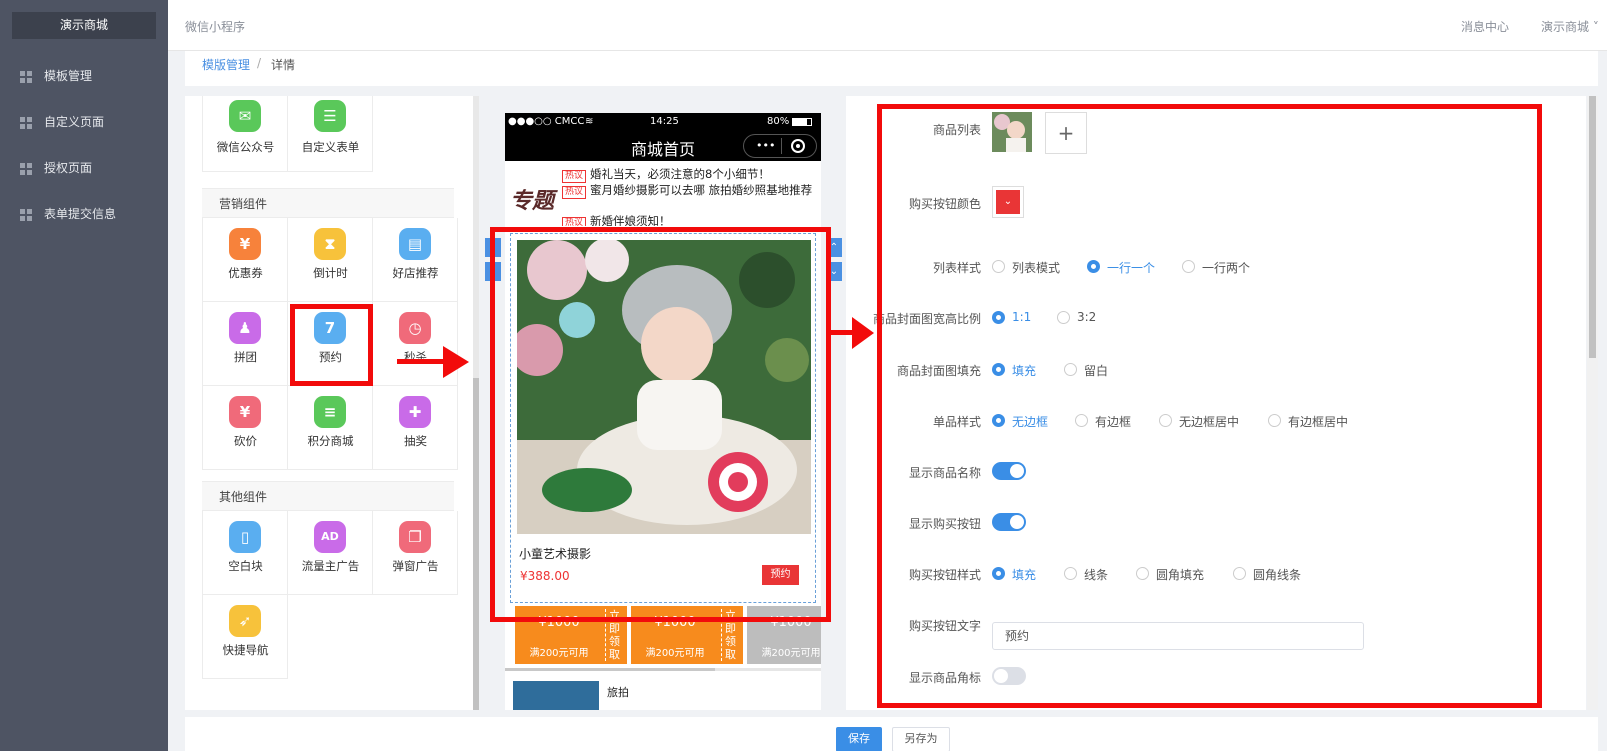 The image size is (1607, 751). Describe the element at coordinates (891, 68) in the screenshot. I see `breadcrumb: 模版管理 / 详情` at that location.